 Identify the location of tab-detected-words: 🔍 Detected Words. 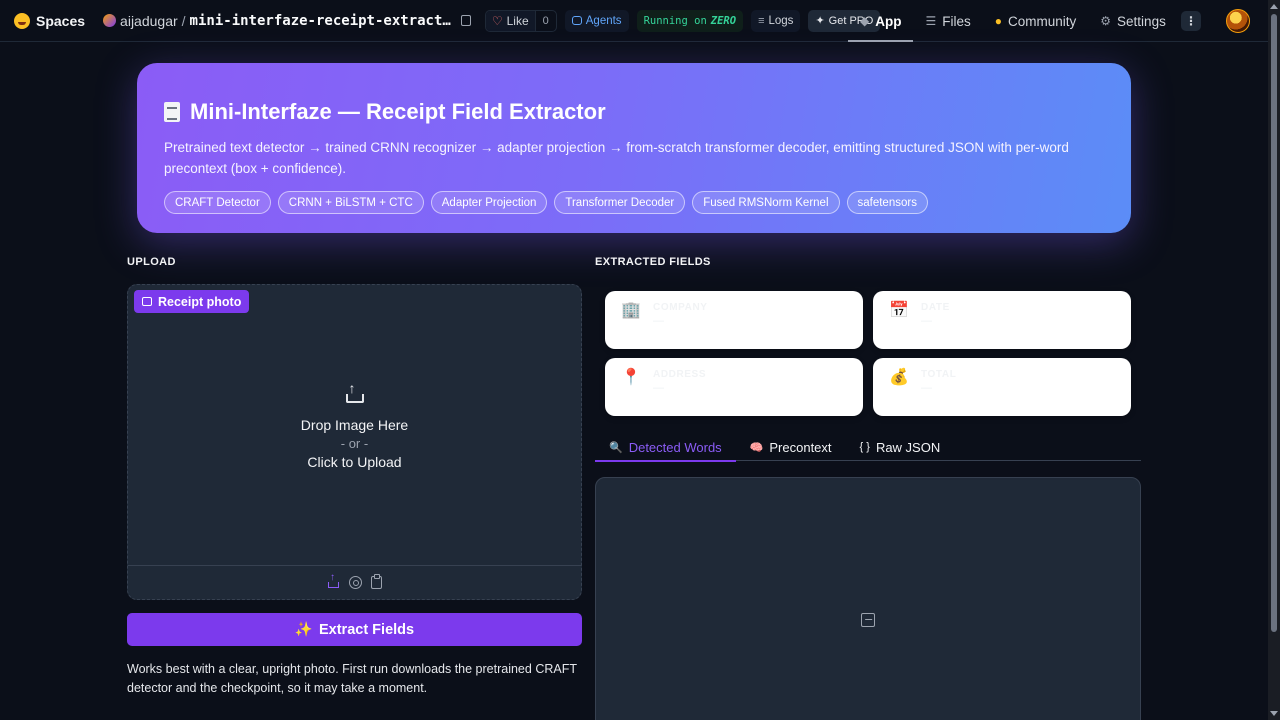
(665, 447).